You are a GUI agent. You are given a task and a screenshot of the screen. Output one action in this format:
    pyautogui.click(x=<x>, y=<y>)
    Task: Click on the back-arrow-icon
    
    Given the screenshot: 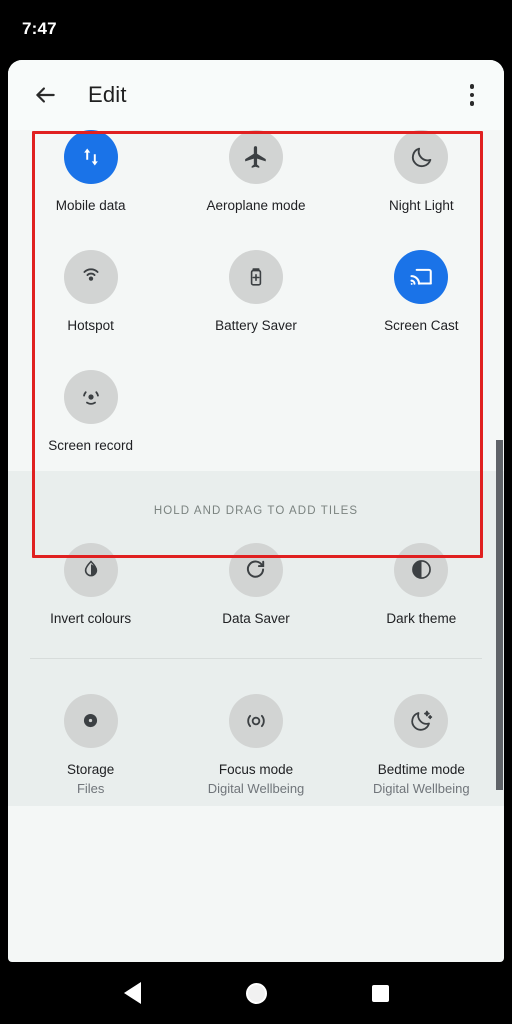 What is the action you would take?
    pyautogui.click(x=45, y=95)
    